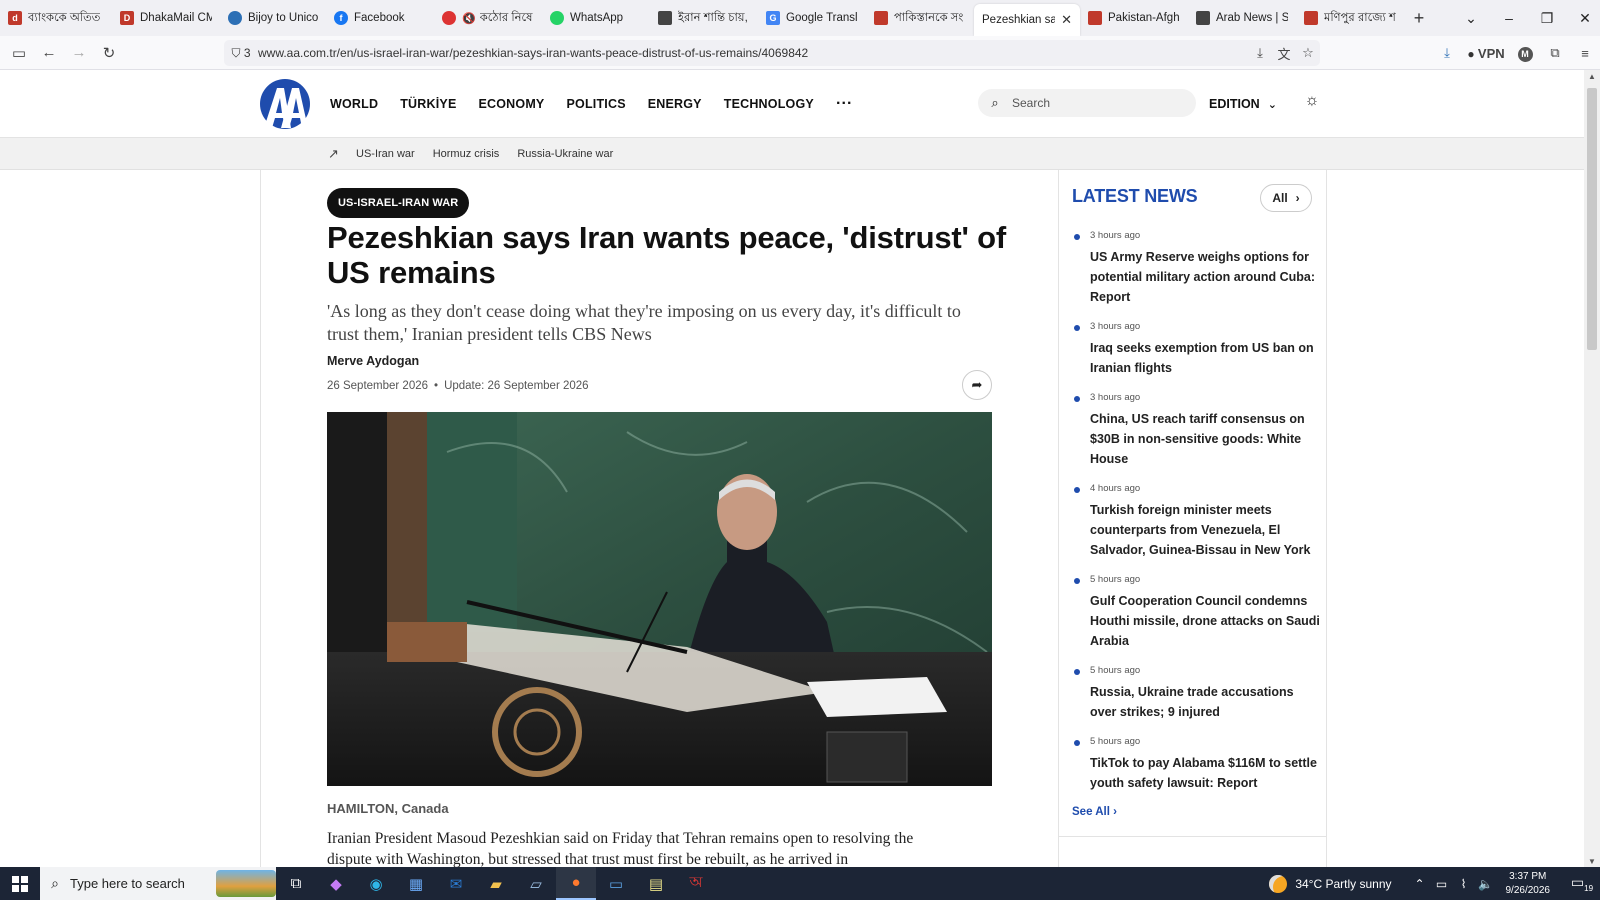 The height and width of the screenshot is (900, 1600). I want to click on browser-tab: পাকিস্তানকে সং, so click(920, 18).